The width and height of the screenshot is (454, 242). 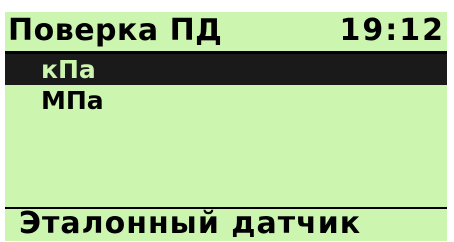 I want to click on footer-bar: Эталонный датчик, so click(x=226, y=224).